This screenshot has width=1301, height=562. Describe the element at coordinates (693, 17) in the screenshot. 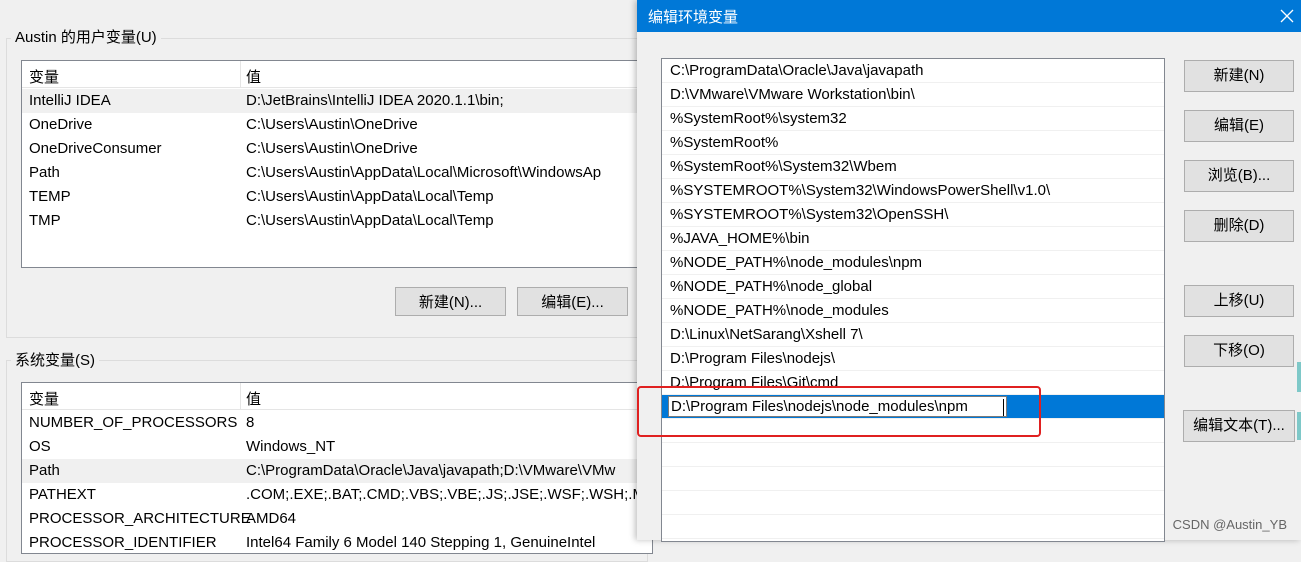

I see `dialog-title: 编辑环境变量` at that location.